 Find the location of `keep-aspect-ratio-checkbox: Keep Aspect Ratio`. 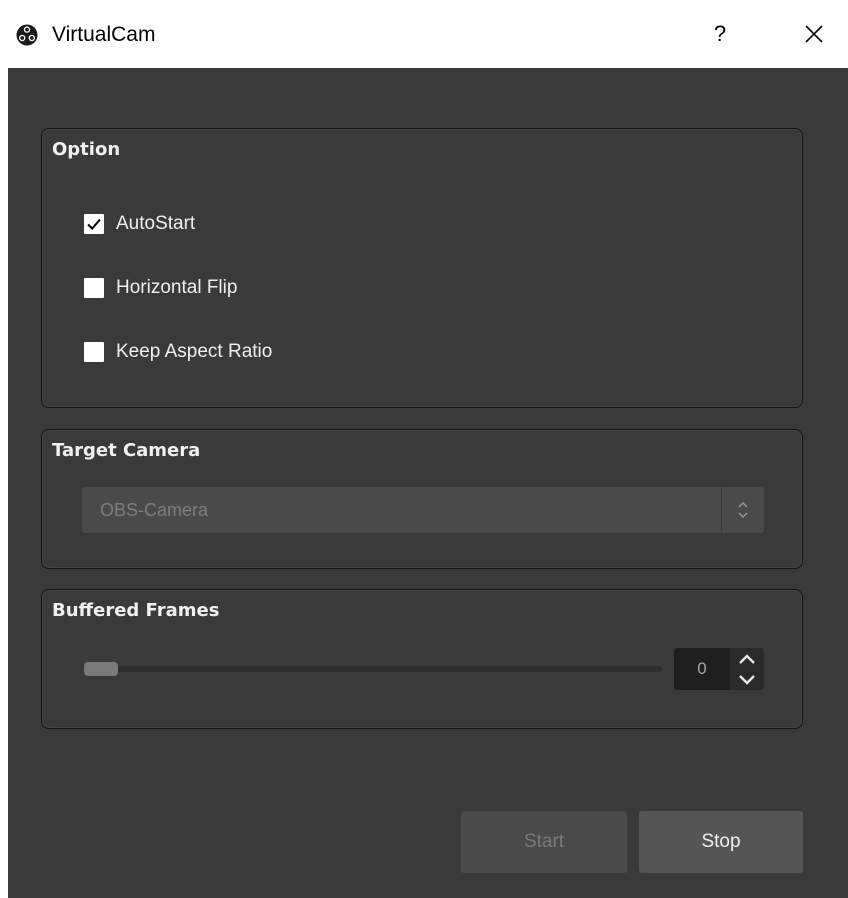

keep-aspect-ratio-checkbox: Keep Aspect Ratio is located at coordinates (178, 352).